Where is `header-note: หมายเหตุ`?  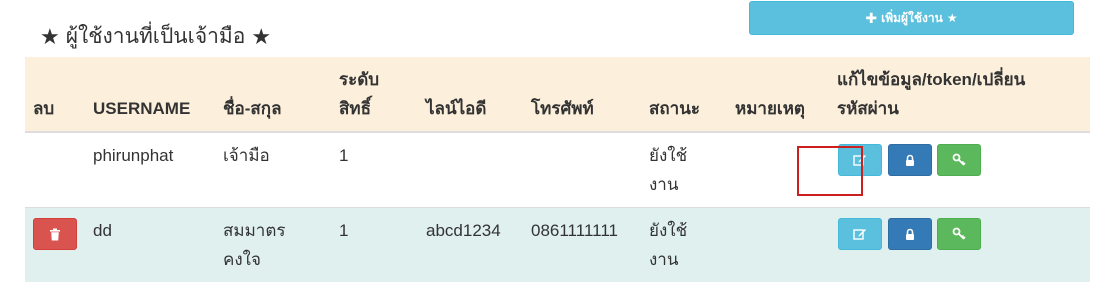
header-note: หมายเหตุ is located at coordinates (770, 108).